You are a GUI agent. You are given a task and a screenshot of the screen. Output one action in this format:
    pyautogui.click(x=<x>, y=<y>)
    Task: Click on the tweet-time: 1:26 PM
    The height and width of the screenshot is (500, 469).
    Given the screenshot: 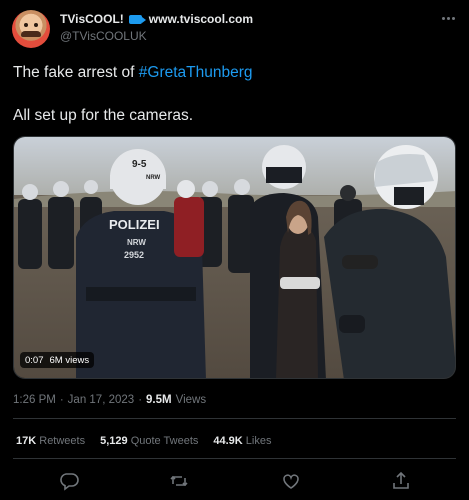 What is the action you would take?
    pyautogui.click(x=34, y=400)
    